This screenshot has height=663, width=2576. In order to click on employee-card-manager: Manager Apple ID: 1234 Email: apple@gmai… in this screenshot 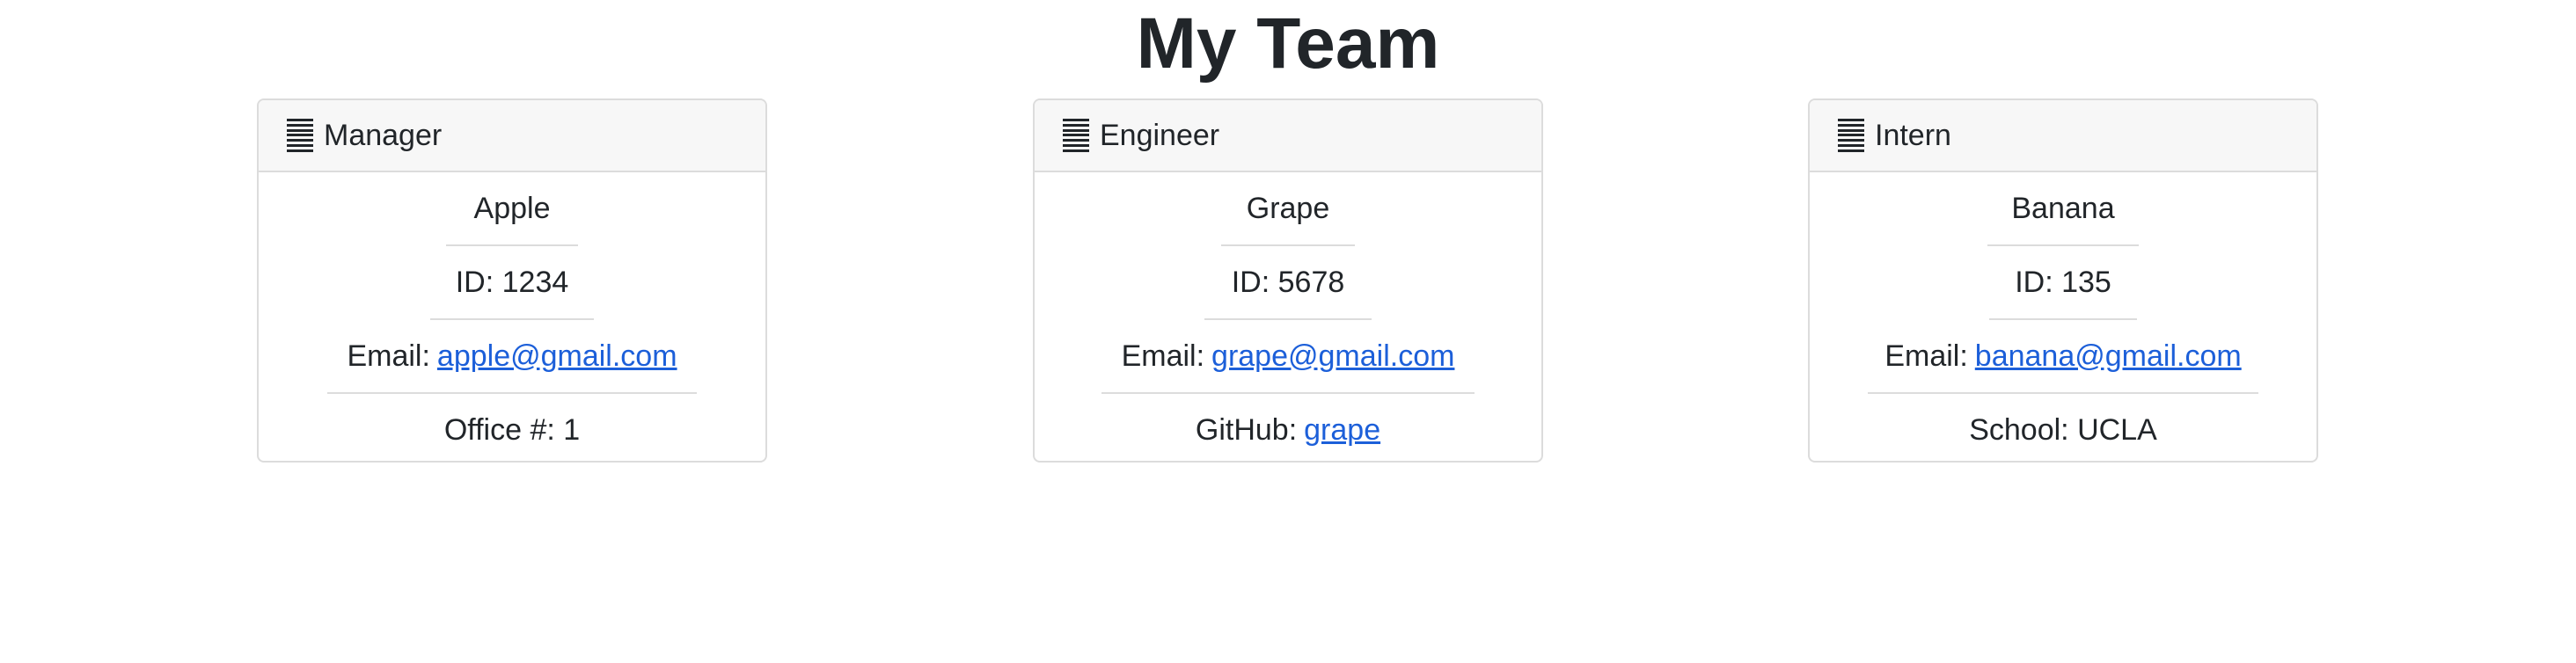, I will do `click(512, 280)`.